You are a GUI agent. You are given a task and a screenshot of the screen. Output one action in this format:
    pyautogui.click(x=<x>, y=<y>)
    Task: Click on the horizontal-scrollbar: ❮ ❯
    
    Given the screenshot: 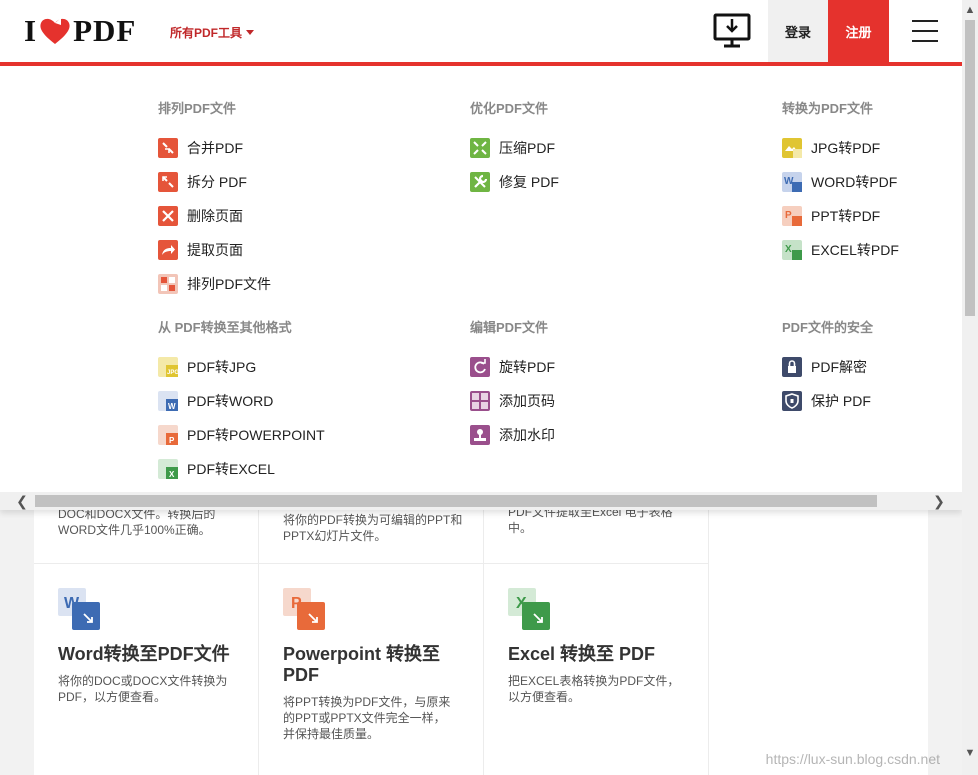 What is the action you would take?
    pyautogui.click(x=481, y=501)
    